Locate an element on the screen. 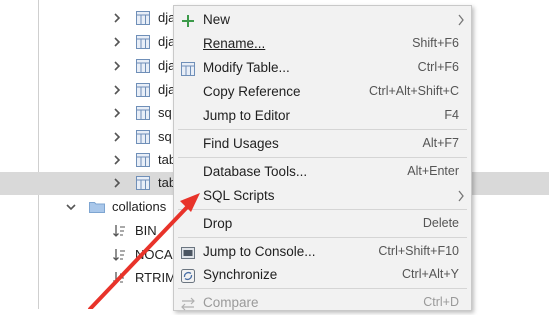 The width and height of the screenshot is (549, 315). plus-icon is located at coordinates (188, 21).